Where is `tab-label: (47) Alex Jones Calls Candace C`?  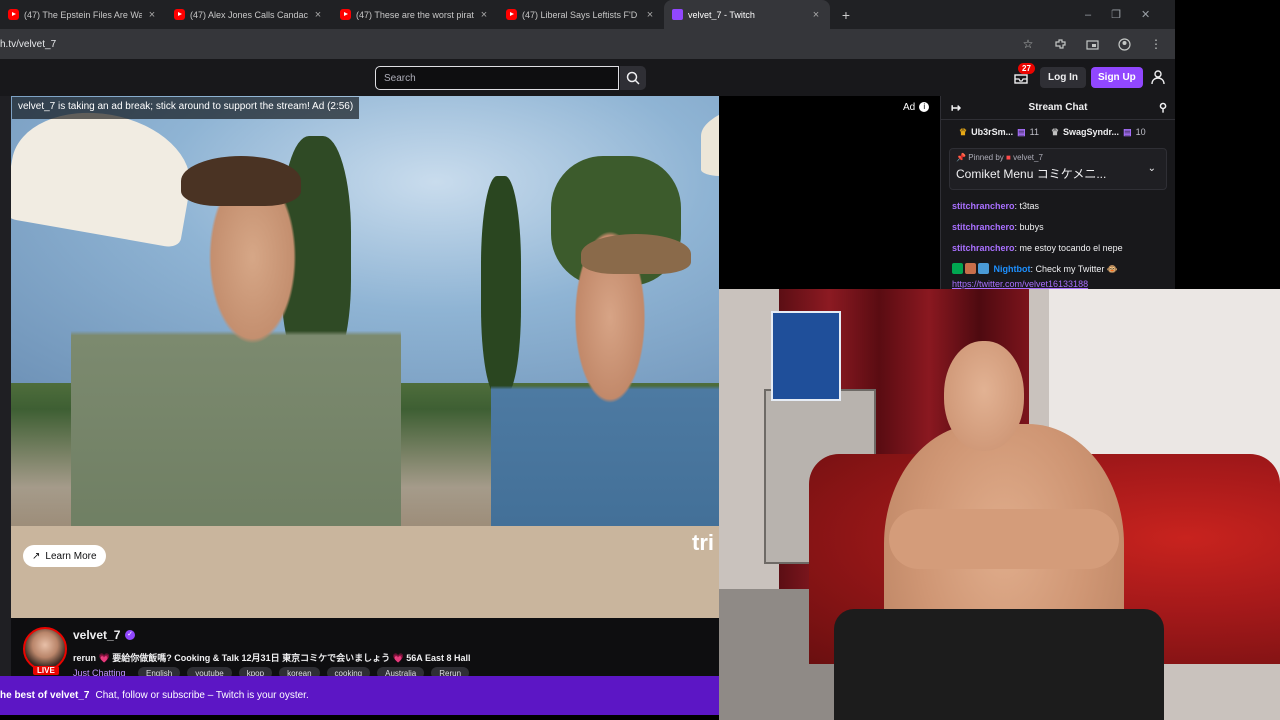 tab-label: (47) Alex Jones Calls Candace C is located at coordinates (249, 14).